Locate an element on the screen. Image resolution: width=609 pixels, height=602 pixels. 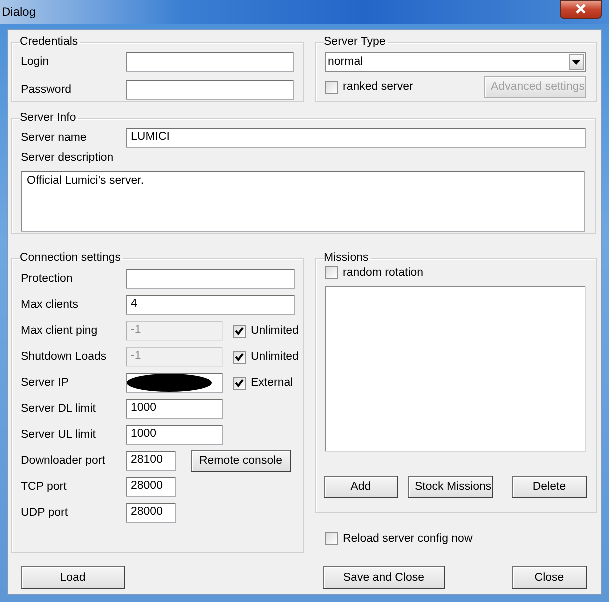
window-title: Dialog is located at coordinates (19, 12).